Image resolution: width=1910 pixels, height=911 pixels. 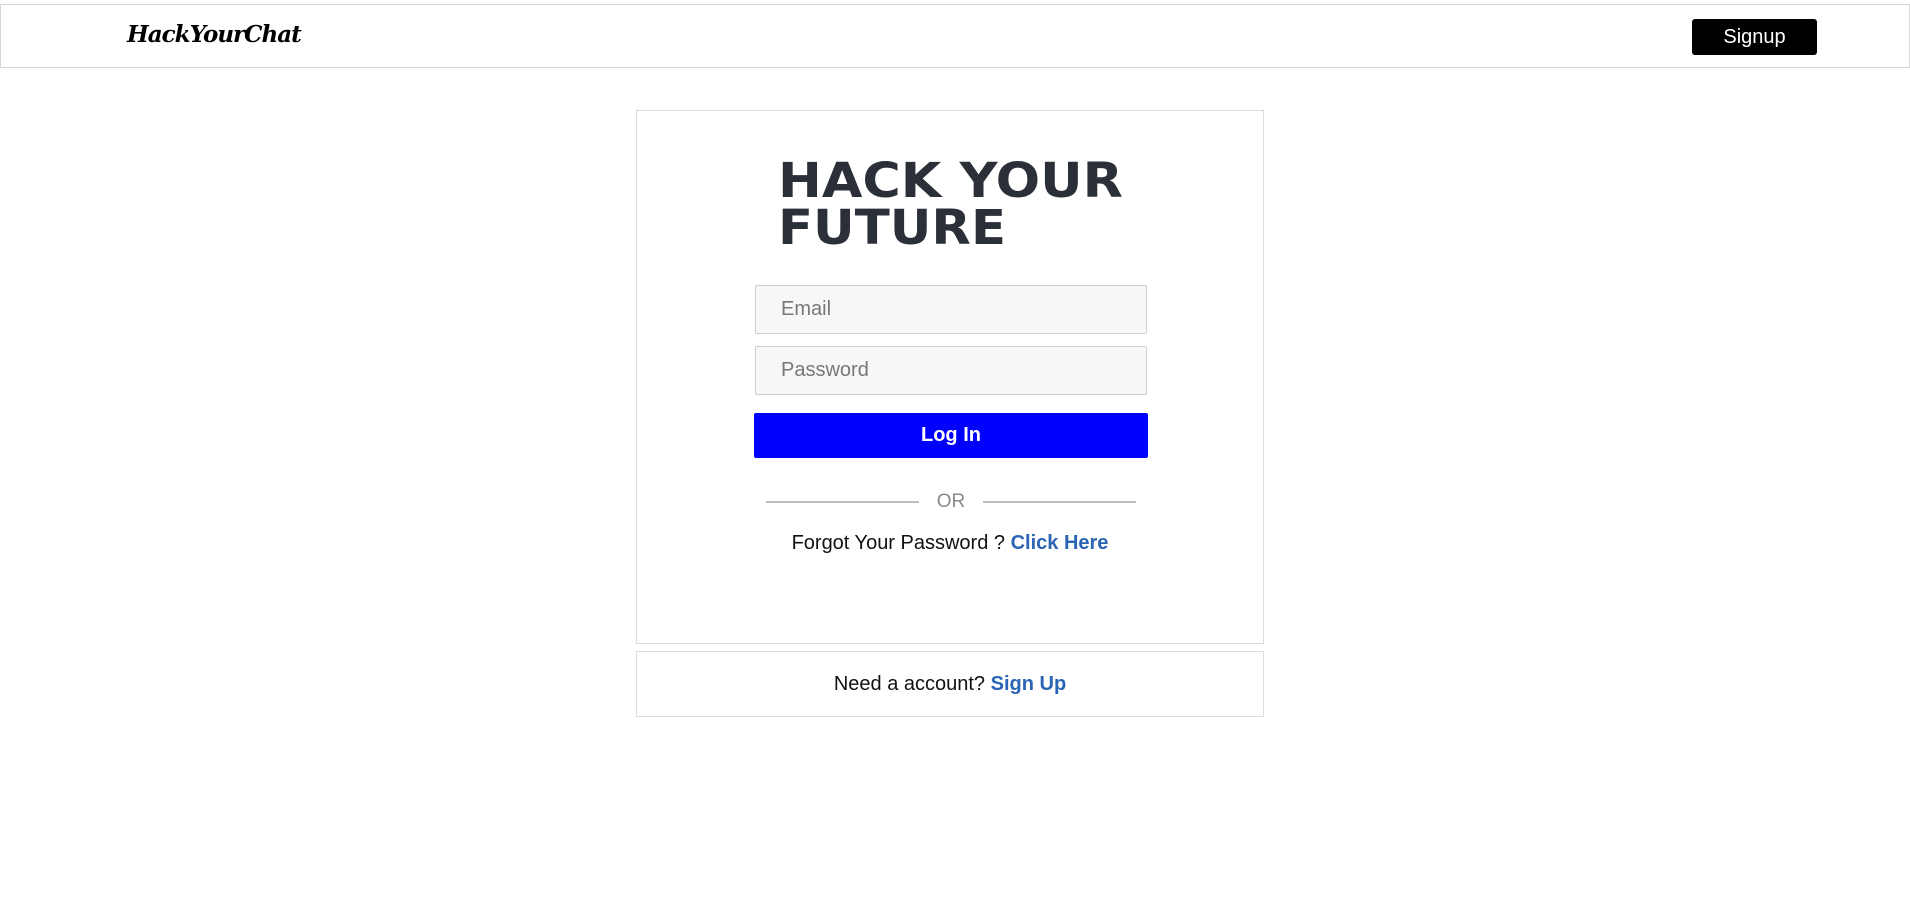 What do you see at coordinates (1059, 502) in the screenshot?
I see `divider-line-right` at bounding box center [1059, 502].